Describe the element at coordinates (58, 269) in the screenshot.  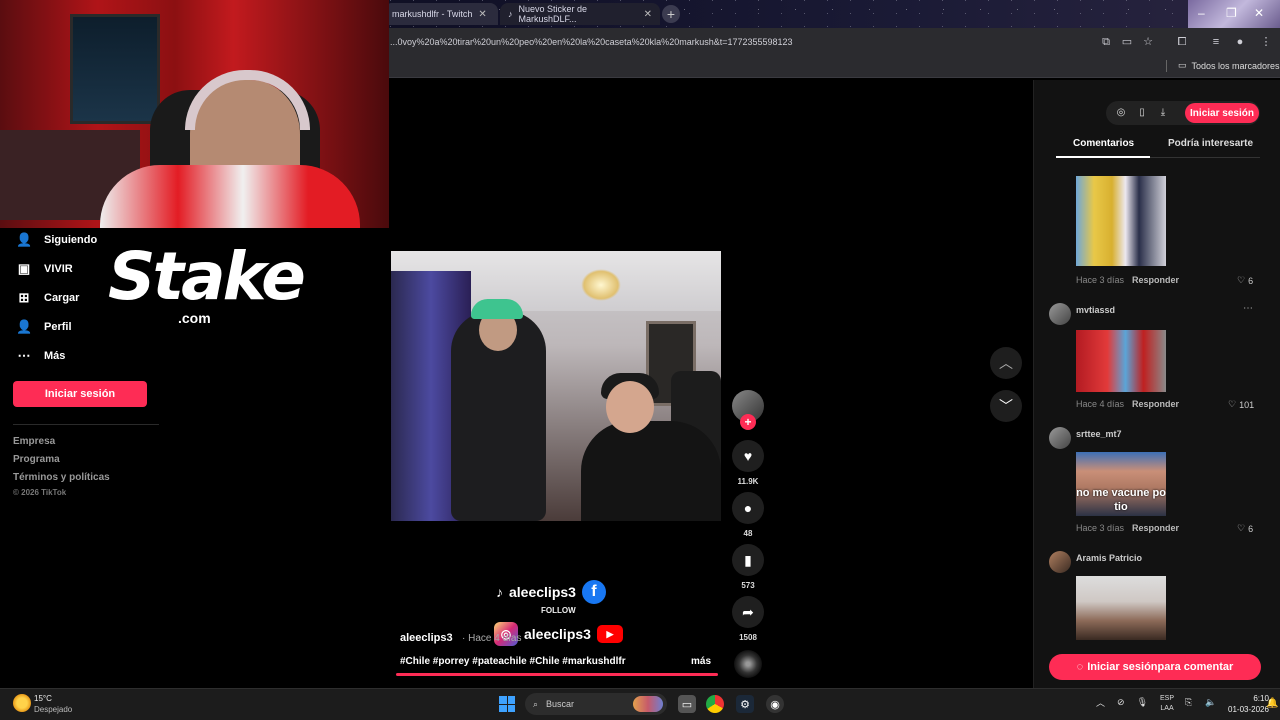
I see `nav-label: VIVIR` at that location.